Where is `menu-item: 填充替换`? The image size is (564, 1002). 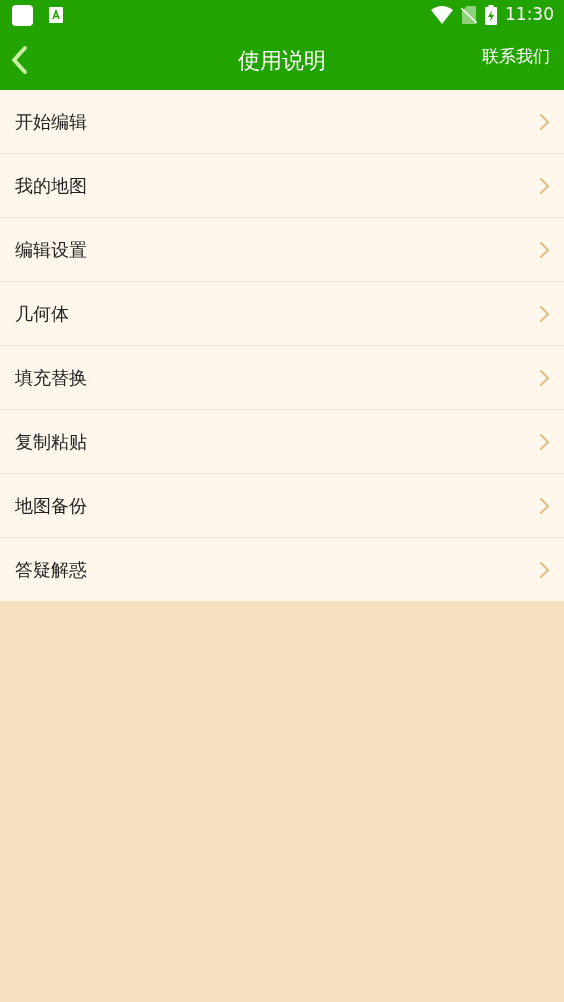 menu-item: 填充替换 is located at coordinates (282, 378).